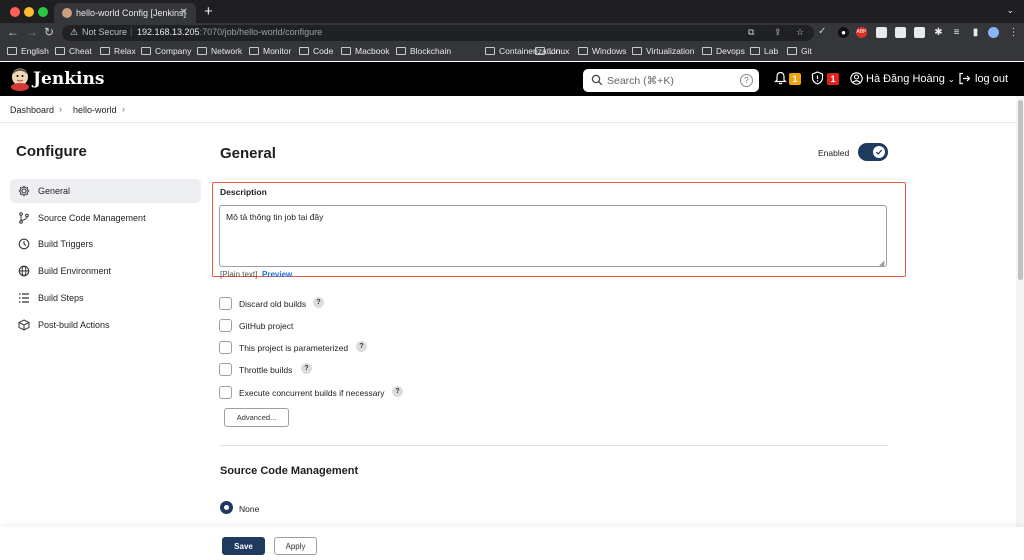 Image resolution: width=1024 pixels, height=560 pixels. What do you see at coordinates (32, 32) in the screenshot?
I see `forward-icon: →` at bounding box center [32, 32].